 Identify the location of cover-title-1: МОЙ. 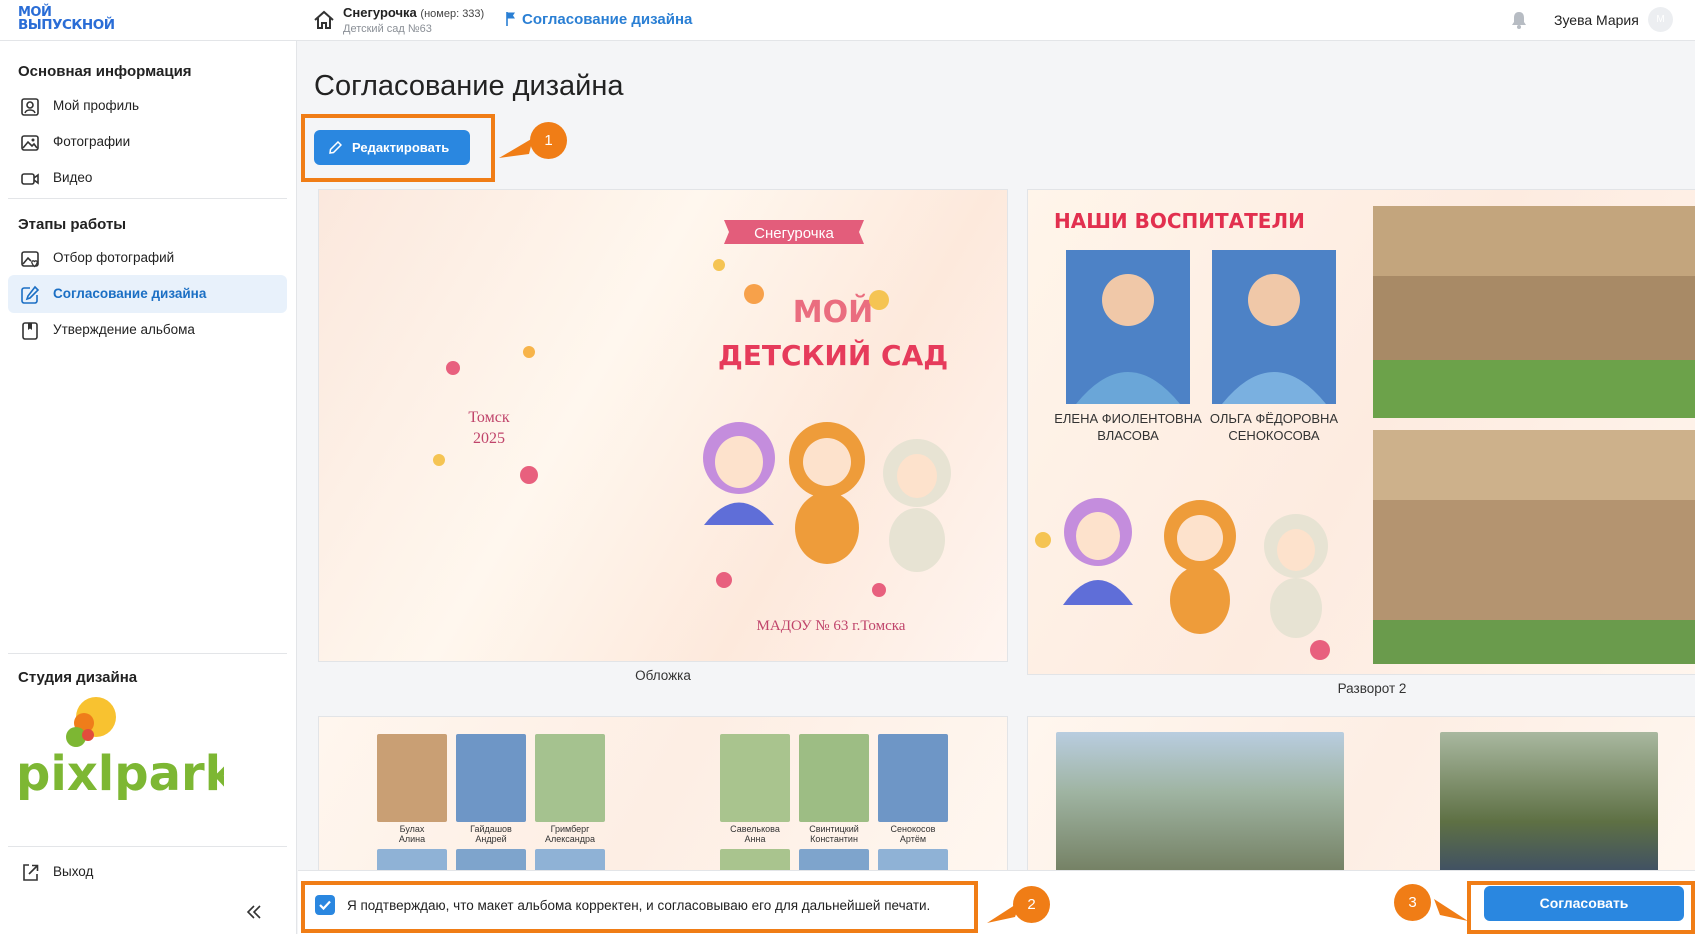
(833, 312).